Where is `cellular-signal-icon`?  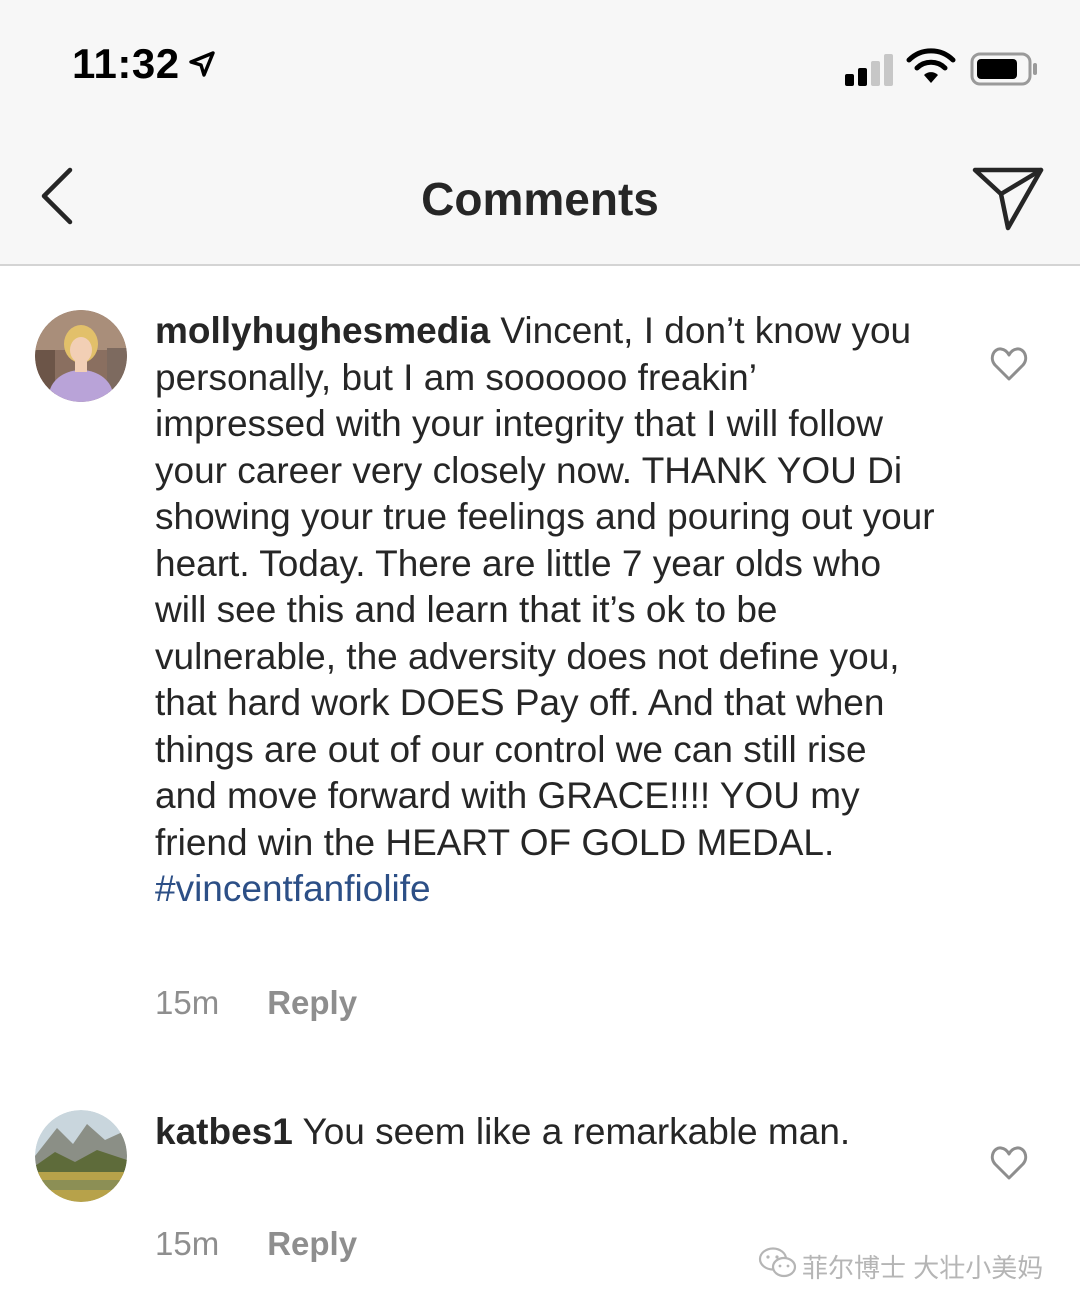 cellular-signal-icon is located at coordinates (871, 69).